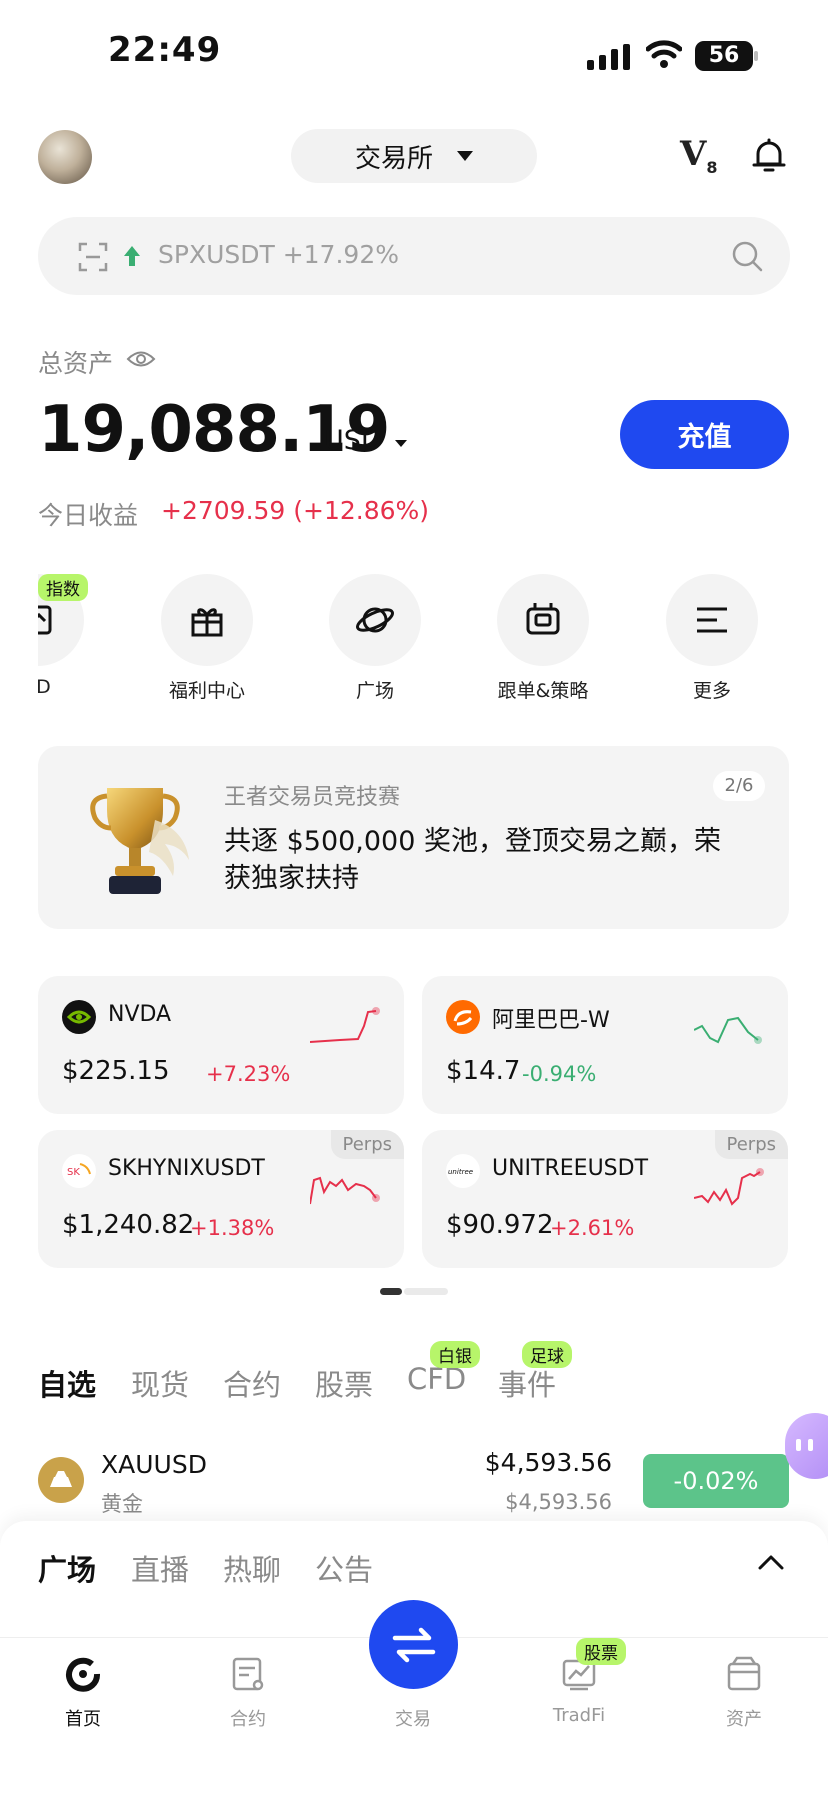 The height and width of the screenshot is (1796, 828). Describe the element at coordinates (769, 156) in the screenshot. I see `bell-icon` at that location.